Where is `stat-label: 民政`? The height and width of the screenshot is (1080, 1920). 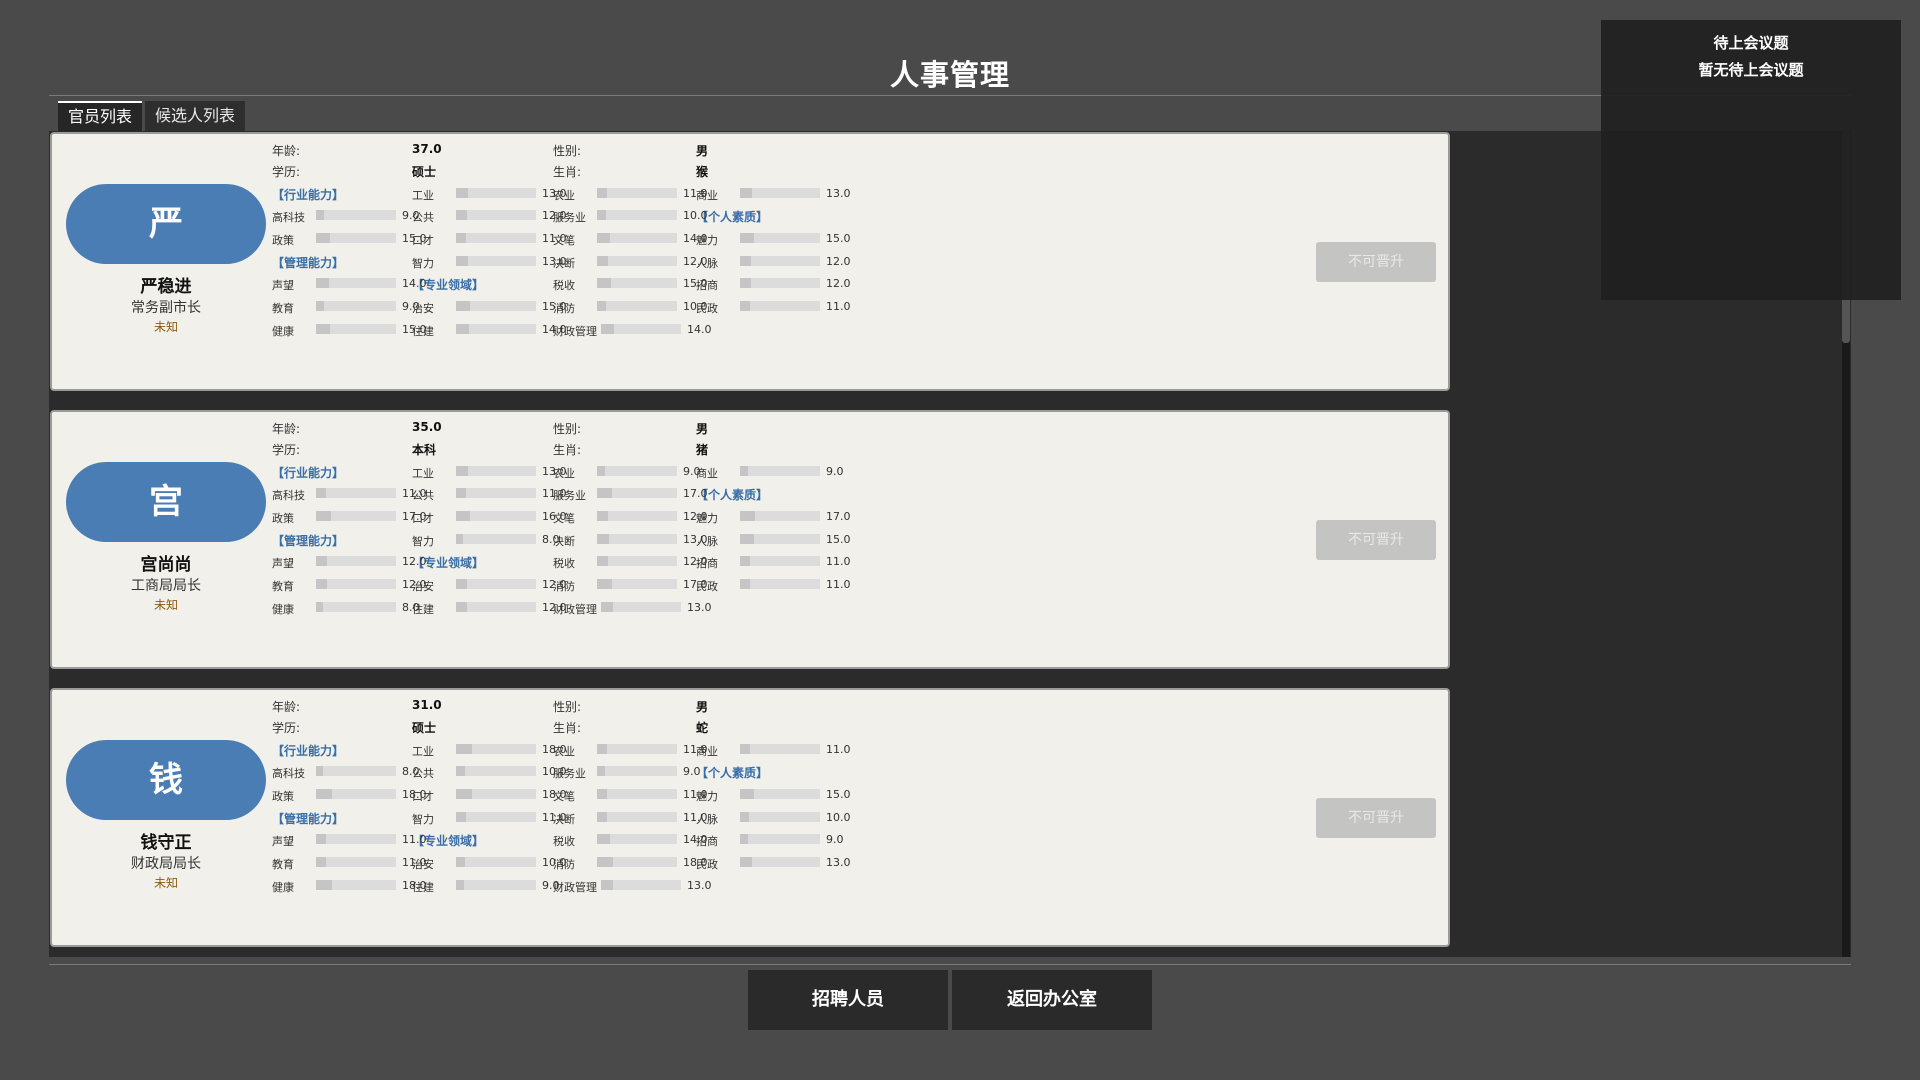 stat-label: 民政 is located at coordinates (707, 308).